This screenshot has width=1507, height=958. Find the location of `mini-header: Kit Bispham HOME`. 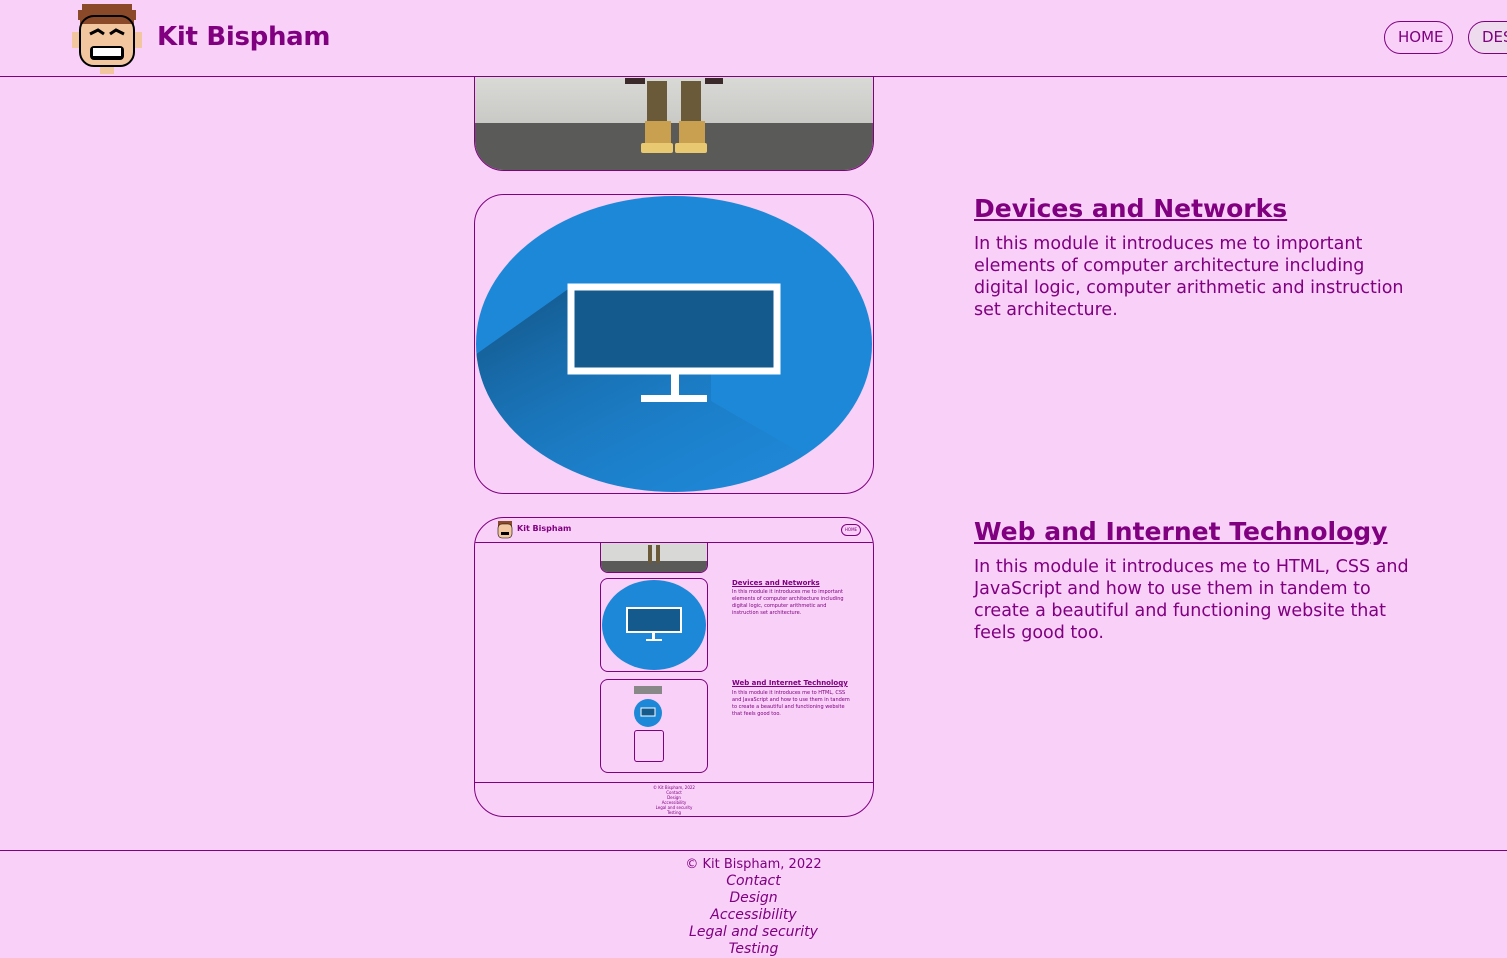

mini-header: Kit Bispham HOME is located at coordinates (674, 530).